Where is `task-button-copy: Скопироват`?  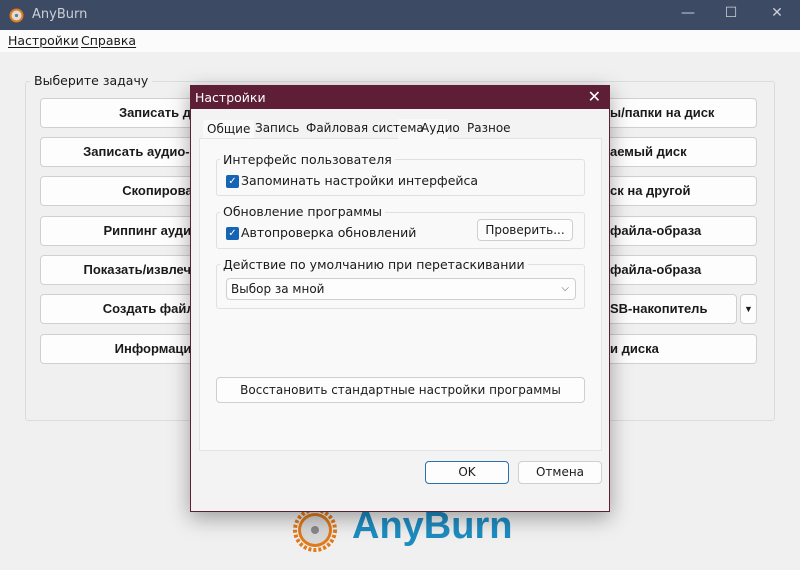
task-button-copy: Скопироват is located at coordinates (120, 191).